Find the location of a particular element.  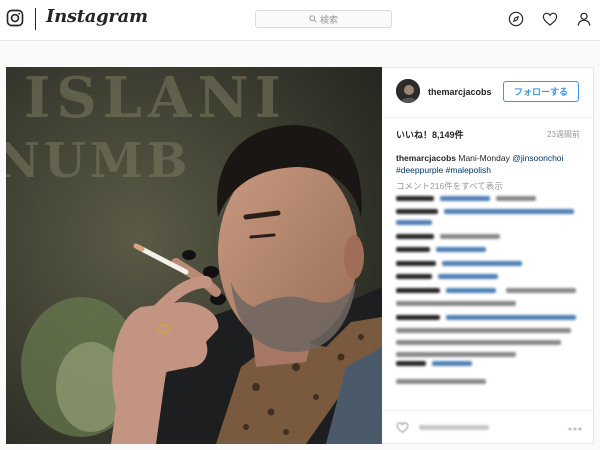

logo-divider is located at coordinates (35, 19).